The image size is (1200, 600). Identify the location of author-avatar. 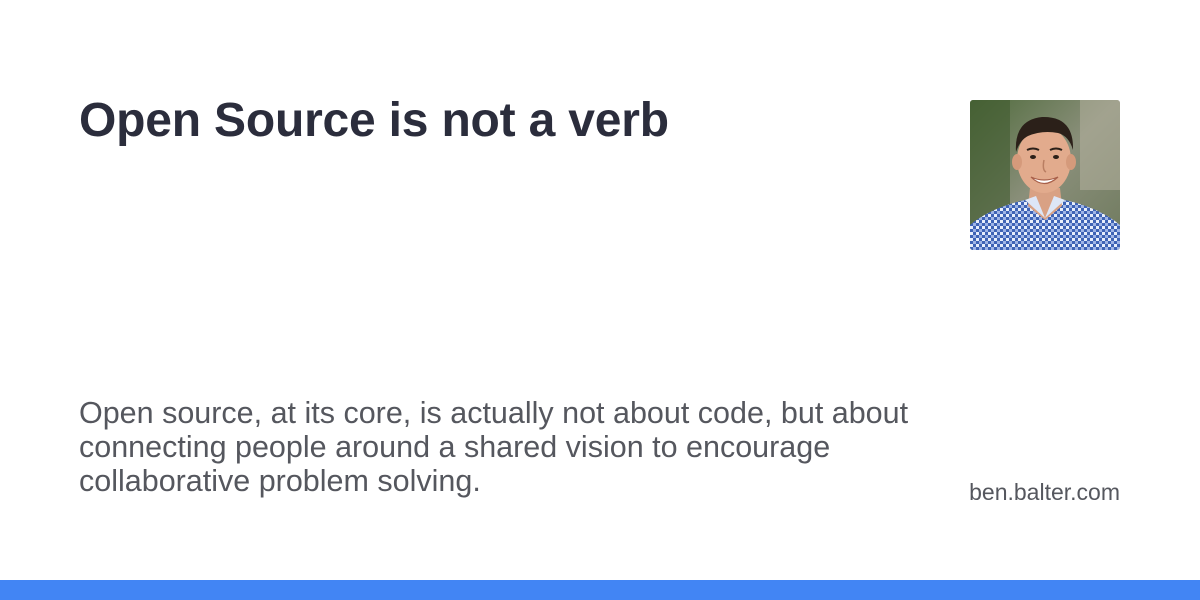
(1045, 175).